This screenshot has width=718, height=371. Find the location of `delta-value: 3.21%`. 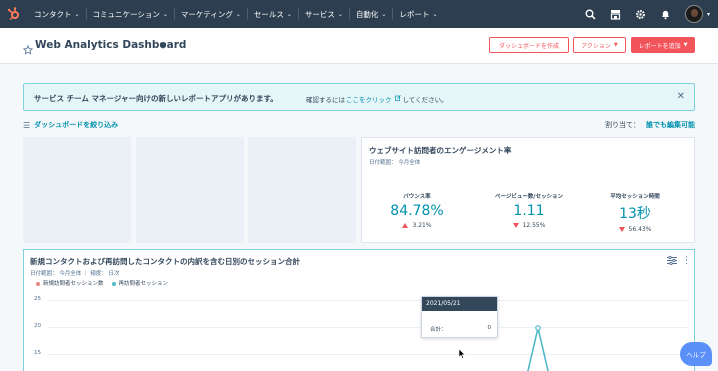

delta-value: 3.21% is located at coordinates (422, 225).